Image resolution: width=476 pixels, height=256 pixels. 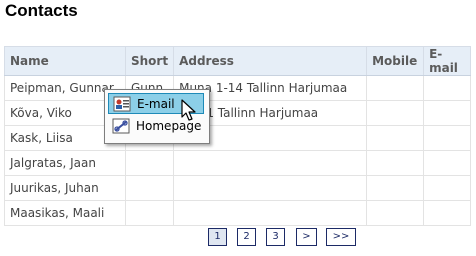 What do you see at coordinates (306, 237) in the screenshot?
I see `next-page-button: >` at bounding box center [306, 237].